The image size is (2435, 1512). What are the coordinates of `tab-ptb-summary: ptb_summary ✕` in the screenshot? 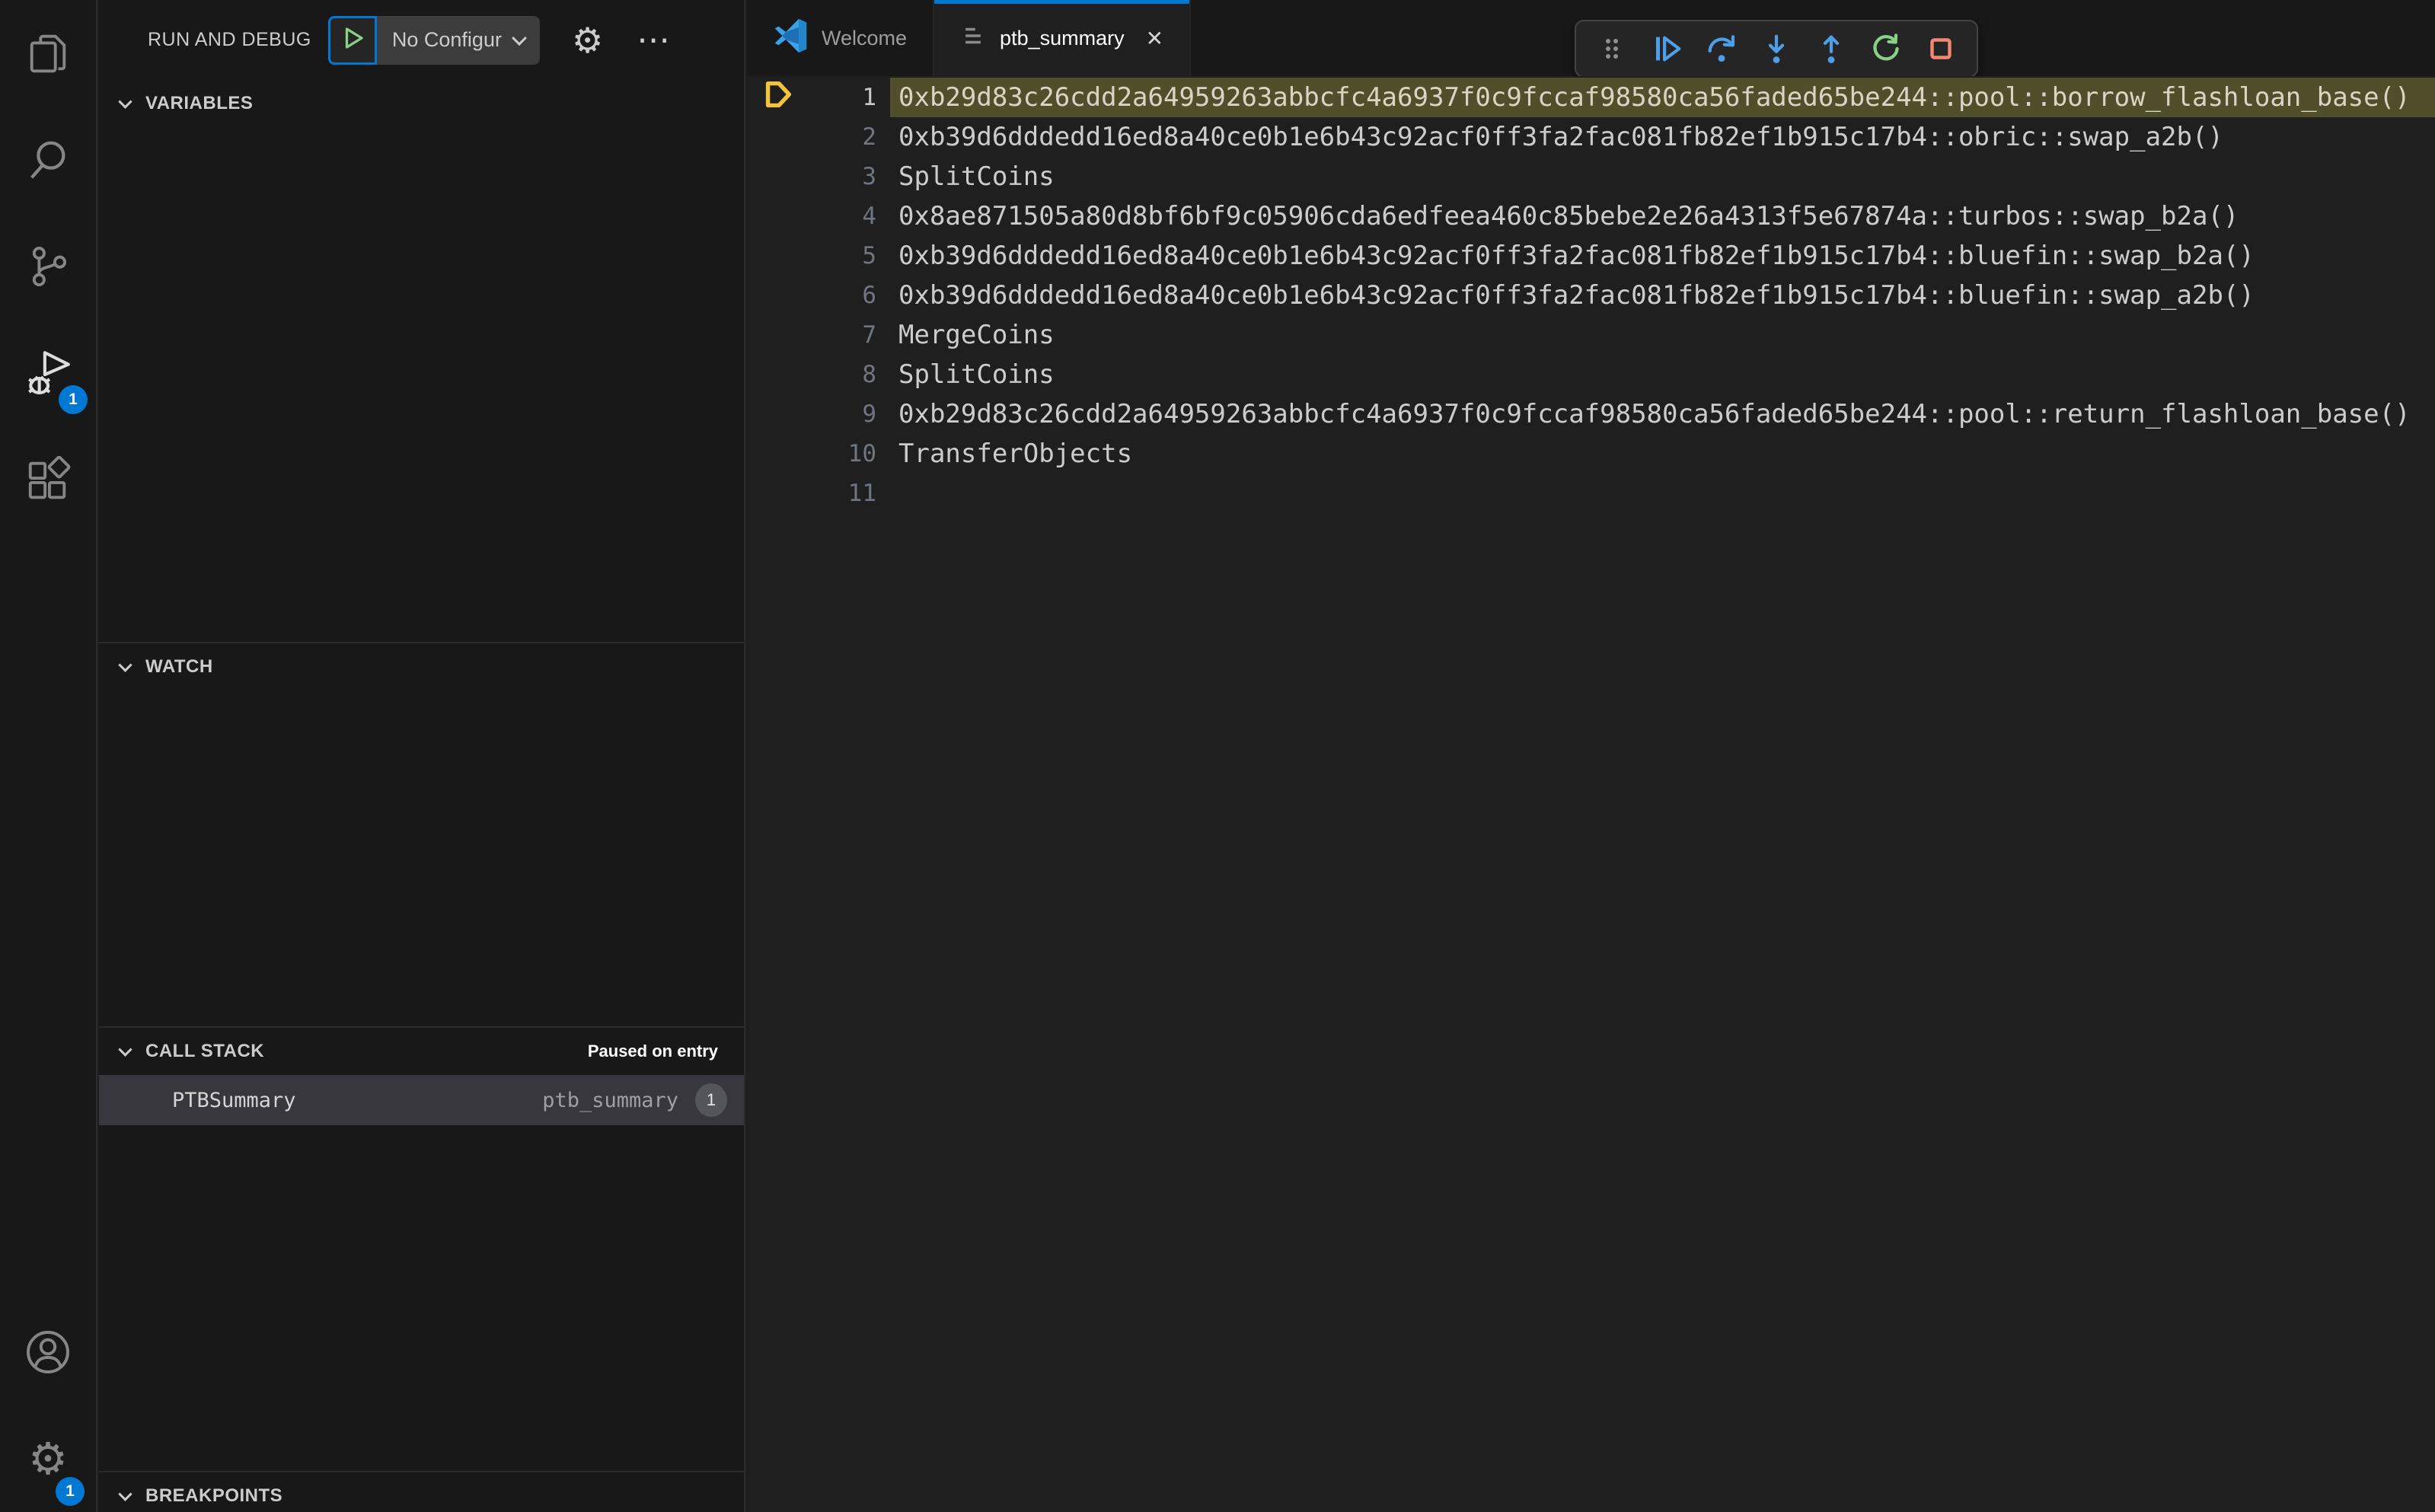 It's located at (1063, 38).